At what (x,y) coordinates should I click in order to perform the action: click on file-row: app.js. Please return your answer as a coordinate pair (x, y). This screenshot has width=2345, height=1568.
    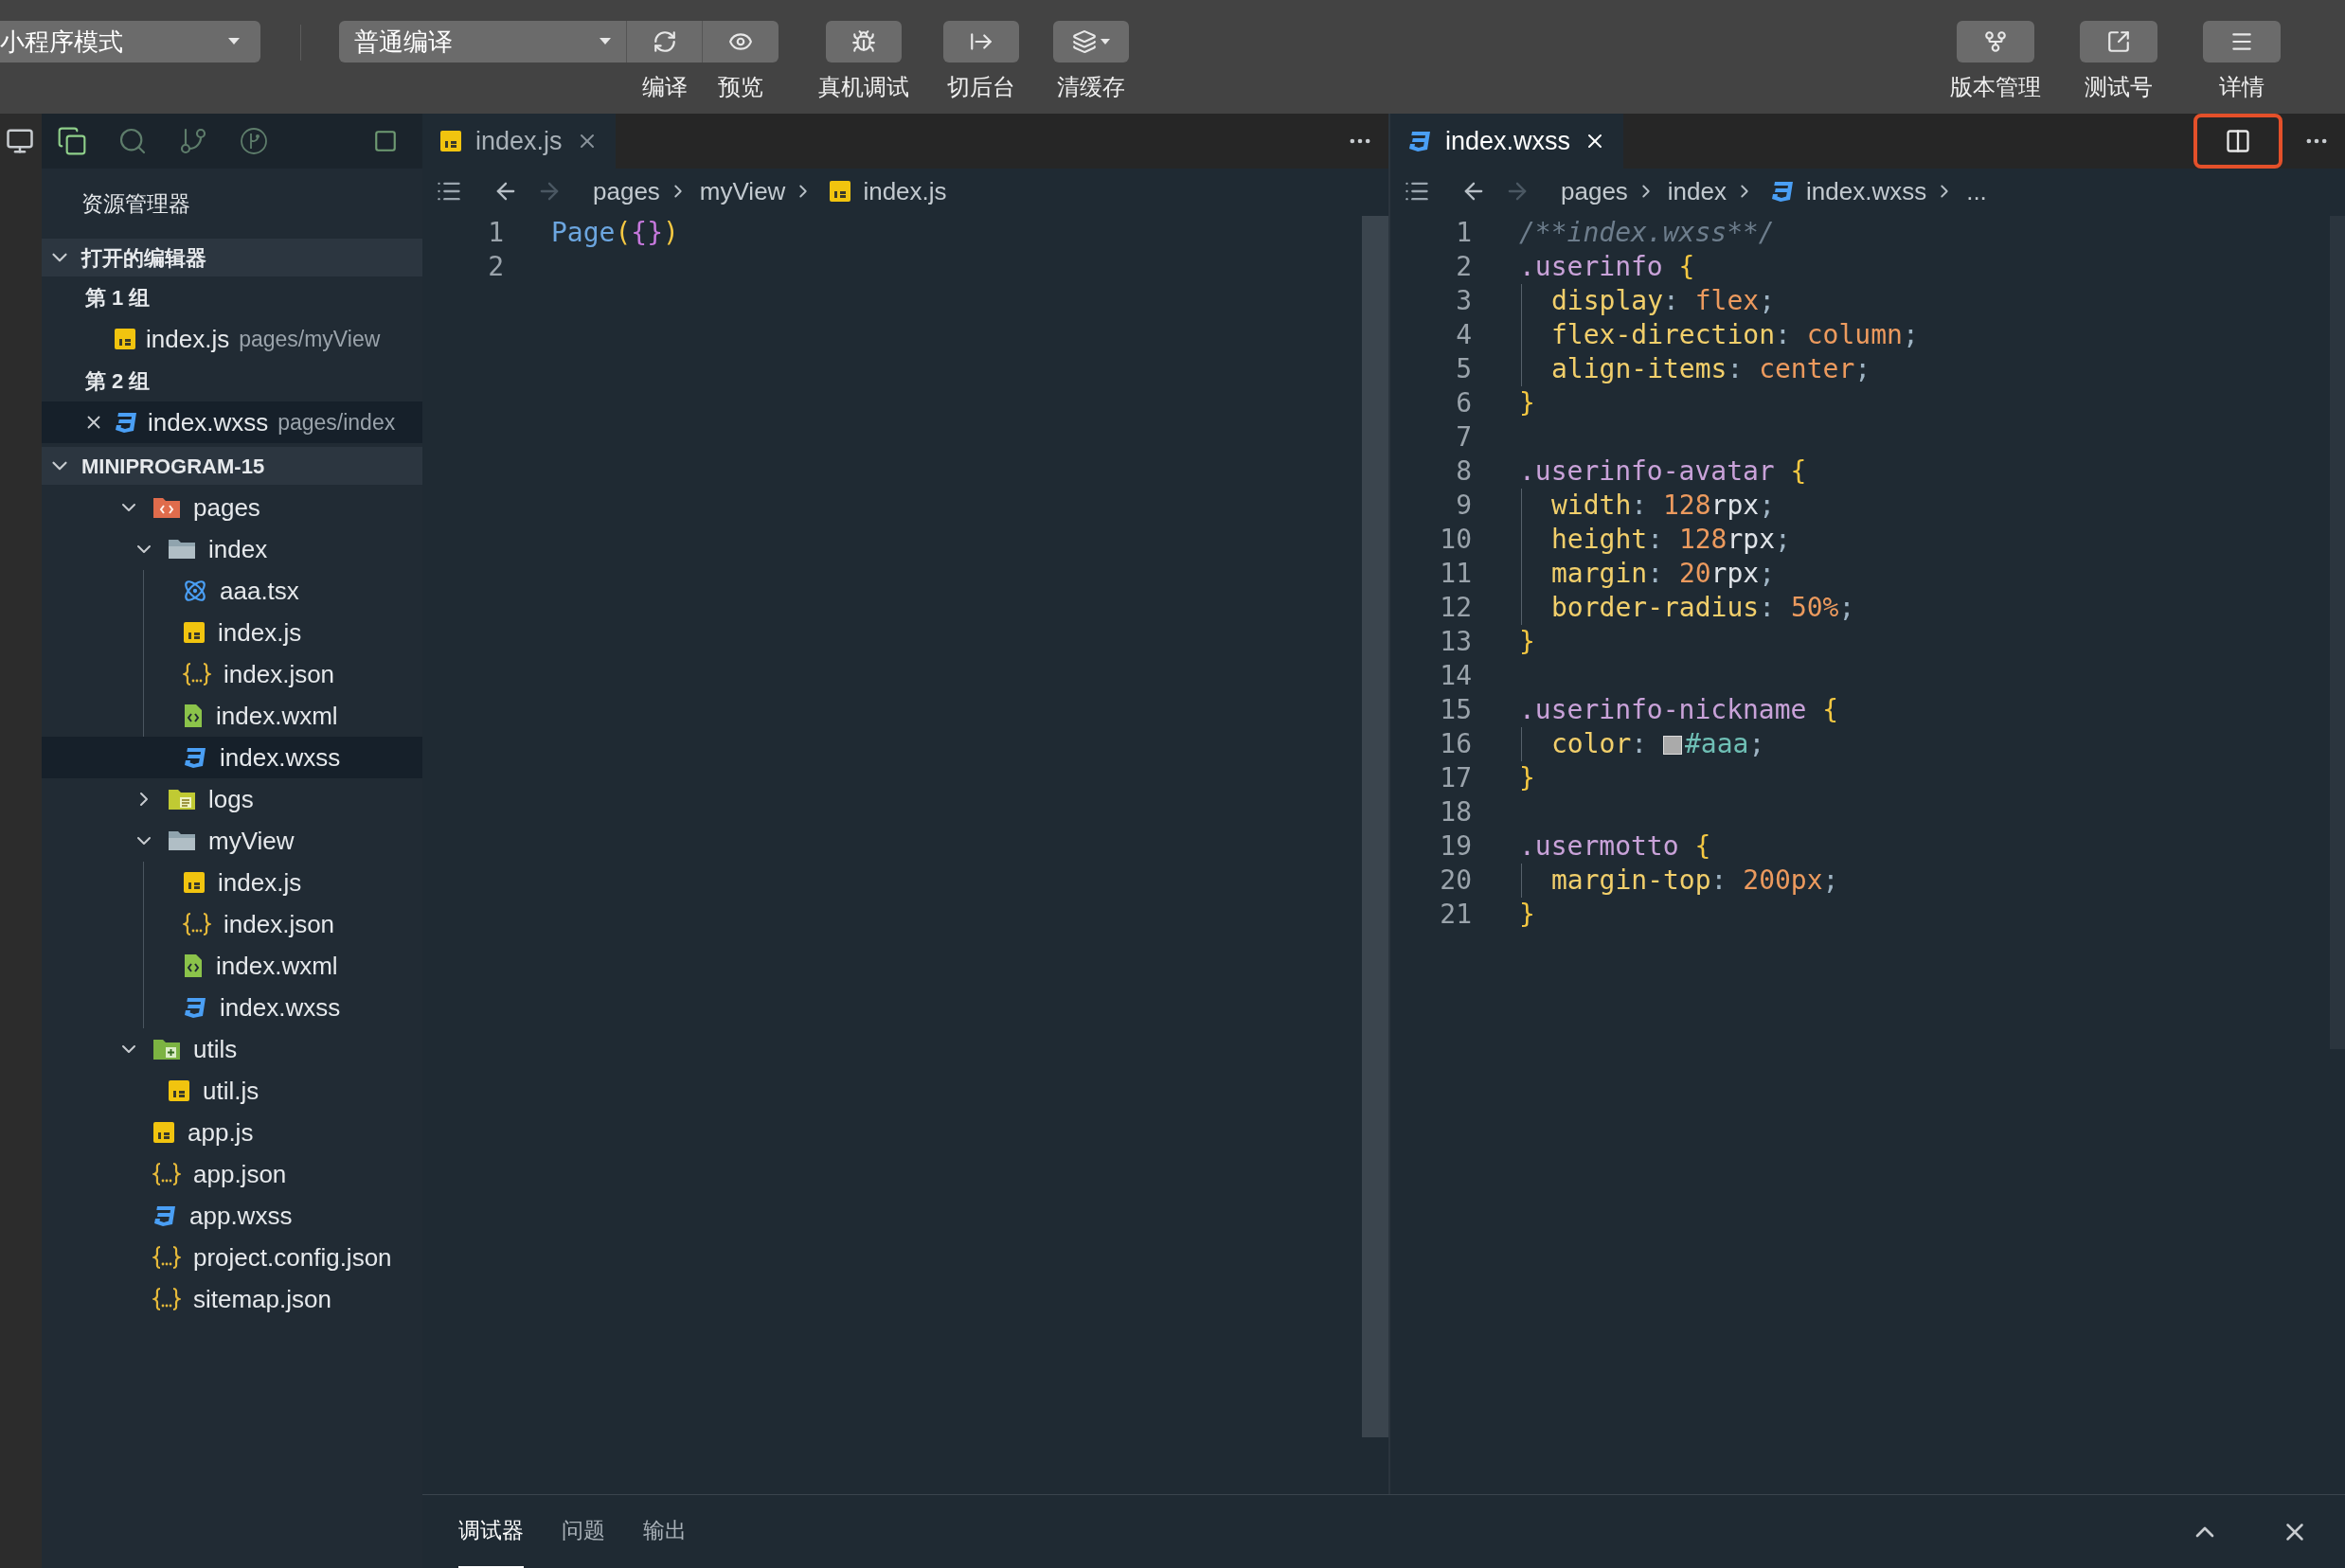
    Looking at the image, I should click on (232, 1132).